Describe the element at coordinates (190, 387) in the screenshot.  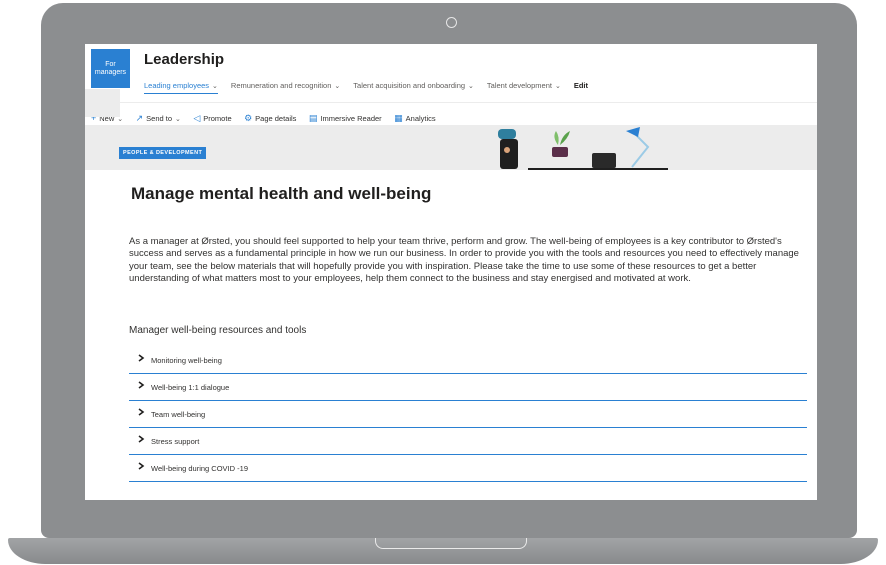
I see `accordion-label: Well-being 1:1 dialogue` at that location.